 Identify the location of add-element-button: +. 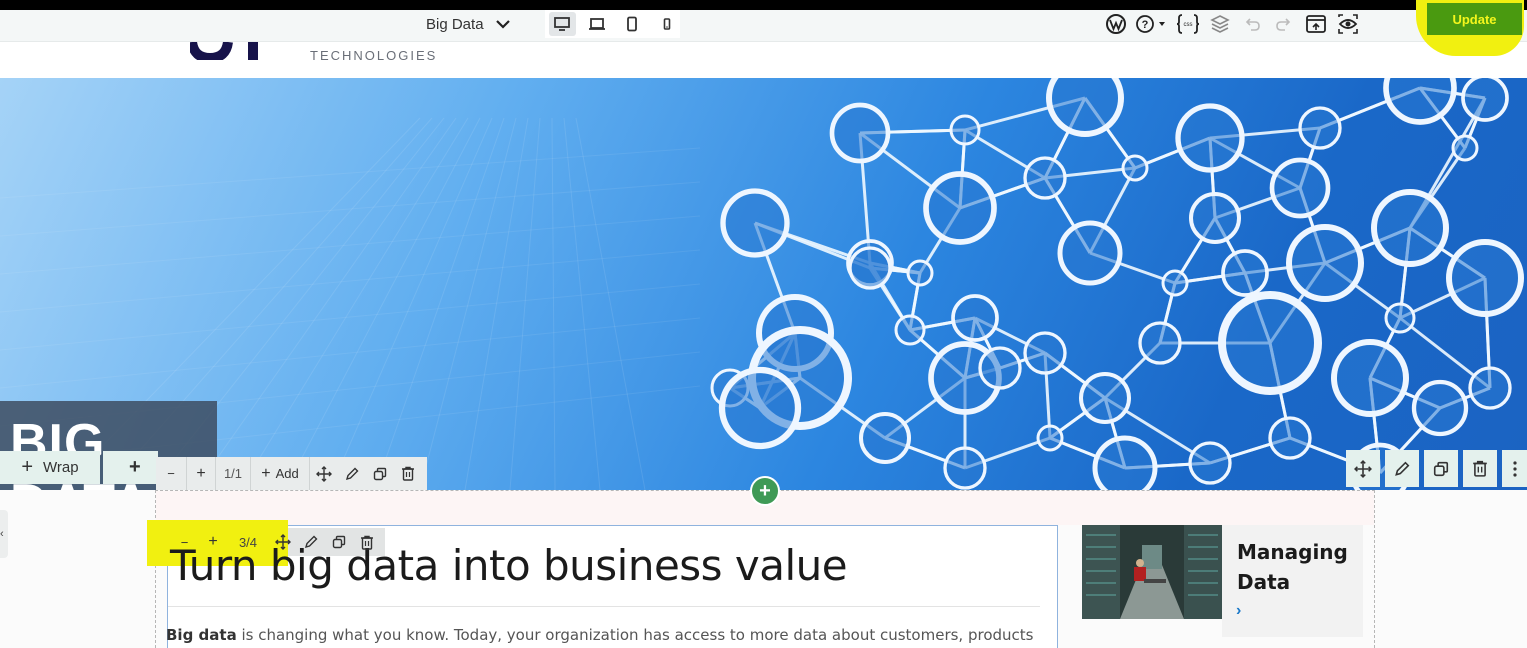
(765, 491).